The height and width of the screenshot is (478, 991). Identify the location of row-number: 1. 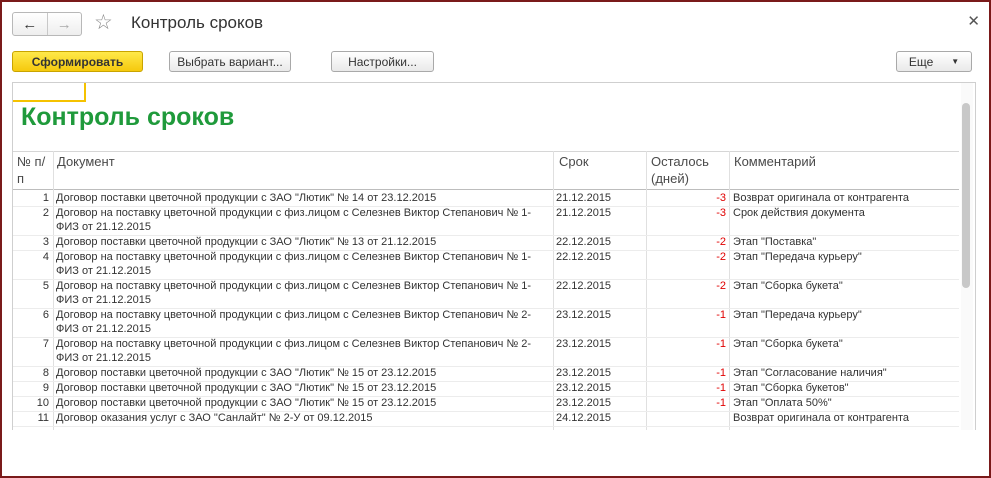
(45, 198).